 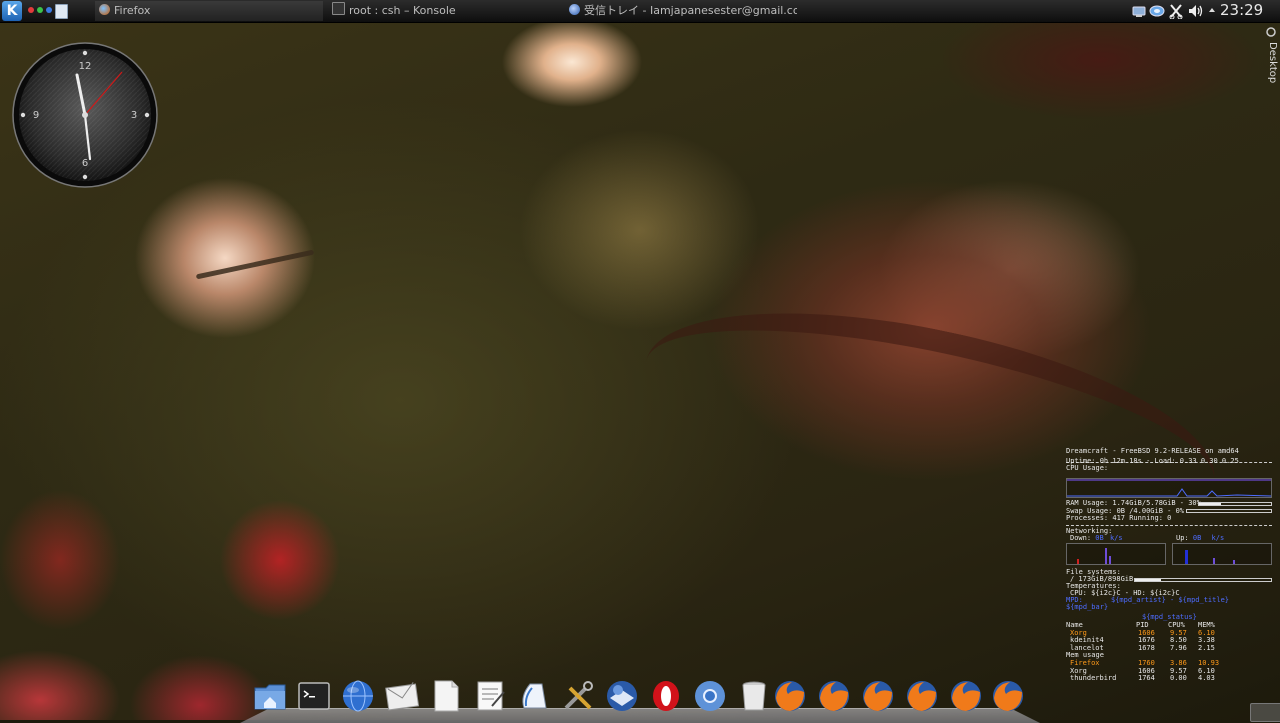 I want to click on task-firefox: Firefox, so click(x=209, y=11).